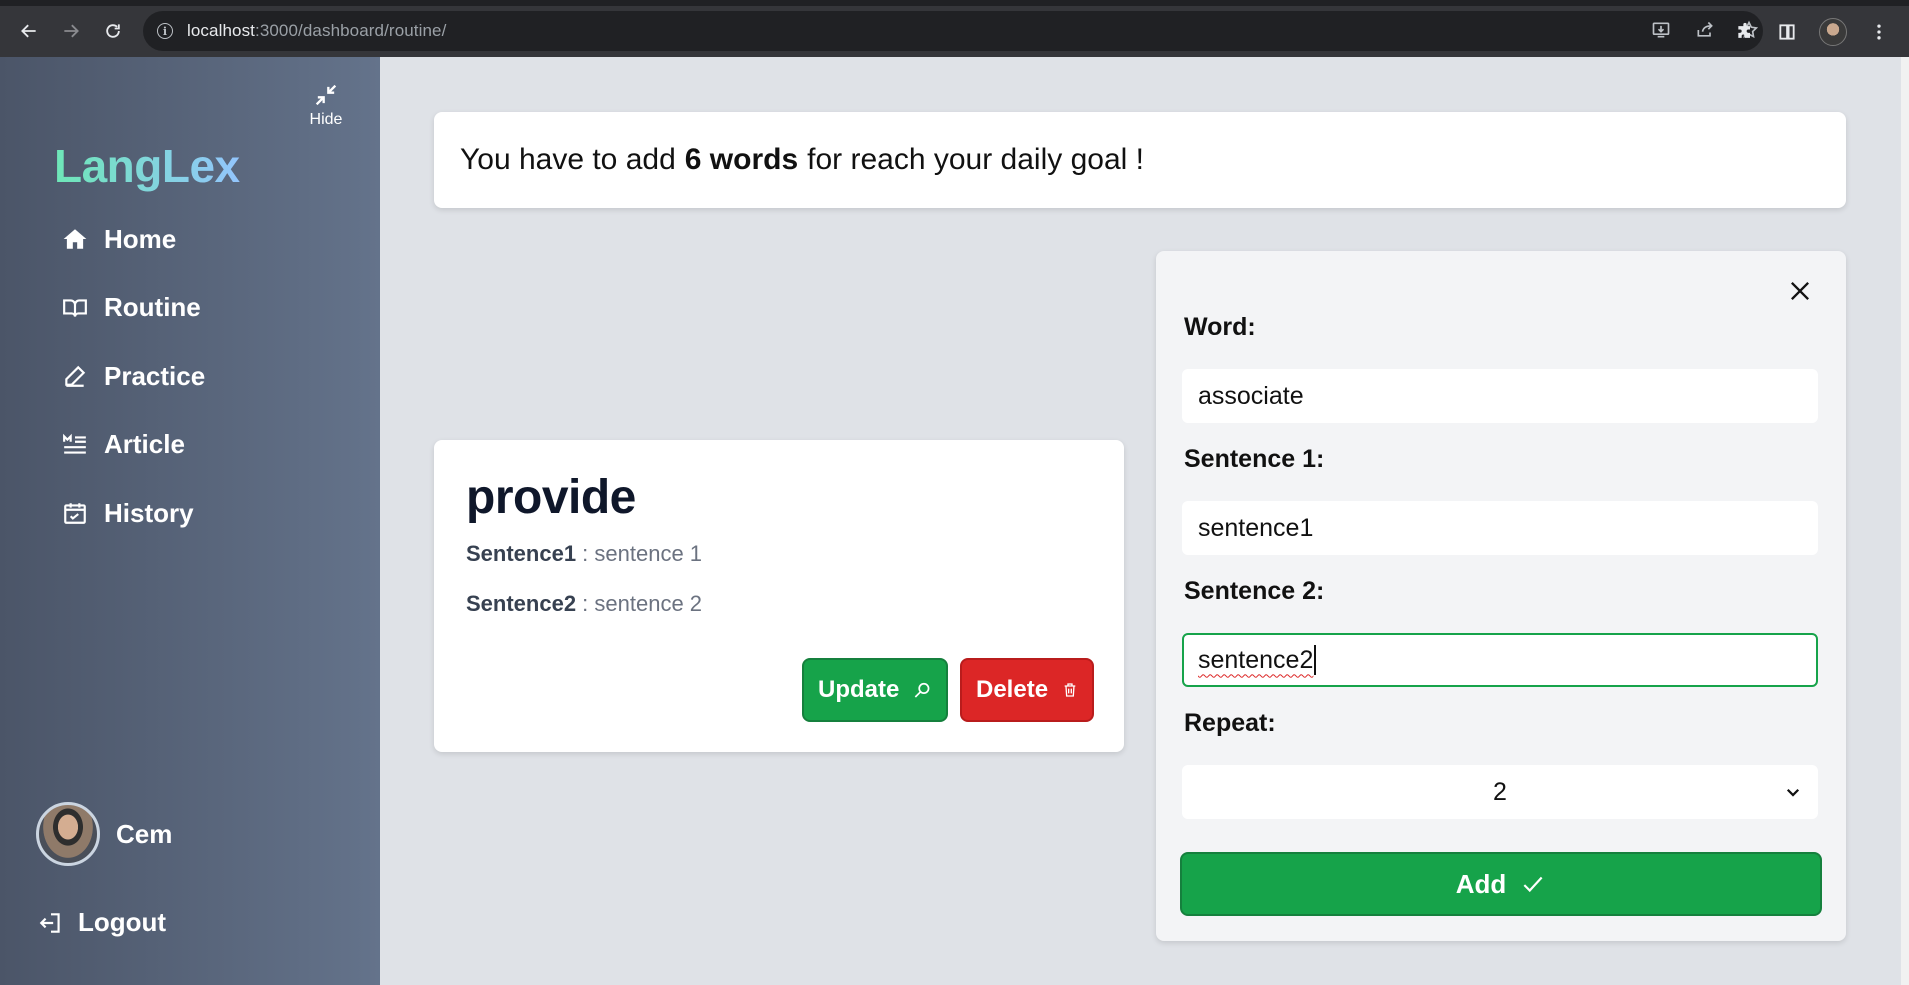 The height and width of the screenshot is (985, 1909). What do you see at coordinates (1905, 521) in the screenshot?
I see `page-scrollbar` at bounding box center [1905, 521].